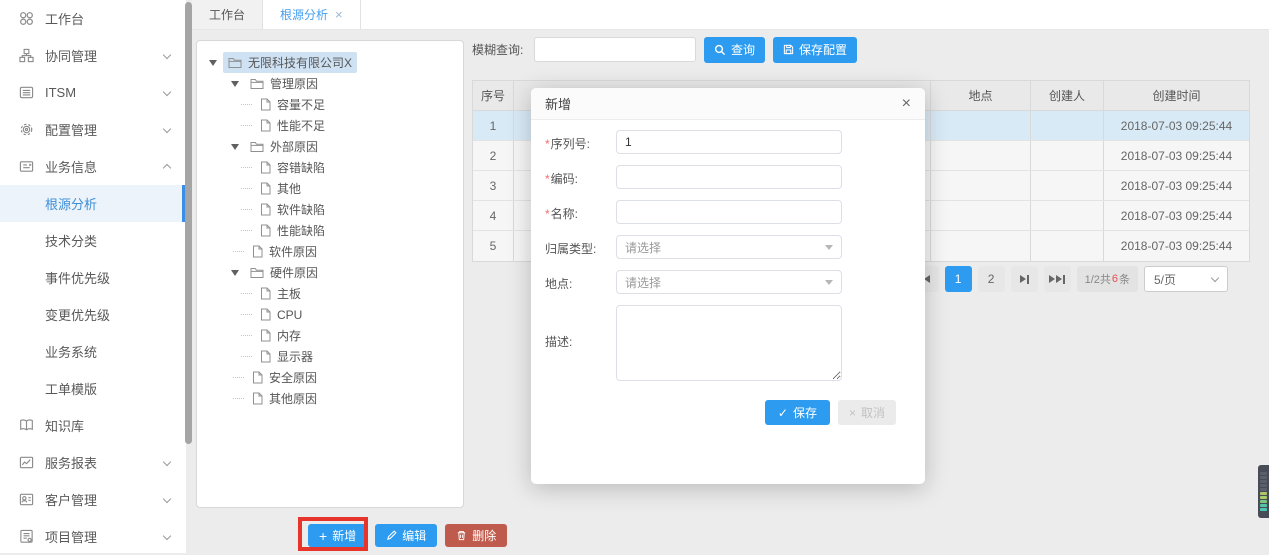  I want to click on gear-icon, so click(26, 129).